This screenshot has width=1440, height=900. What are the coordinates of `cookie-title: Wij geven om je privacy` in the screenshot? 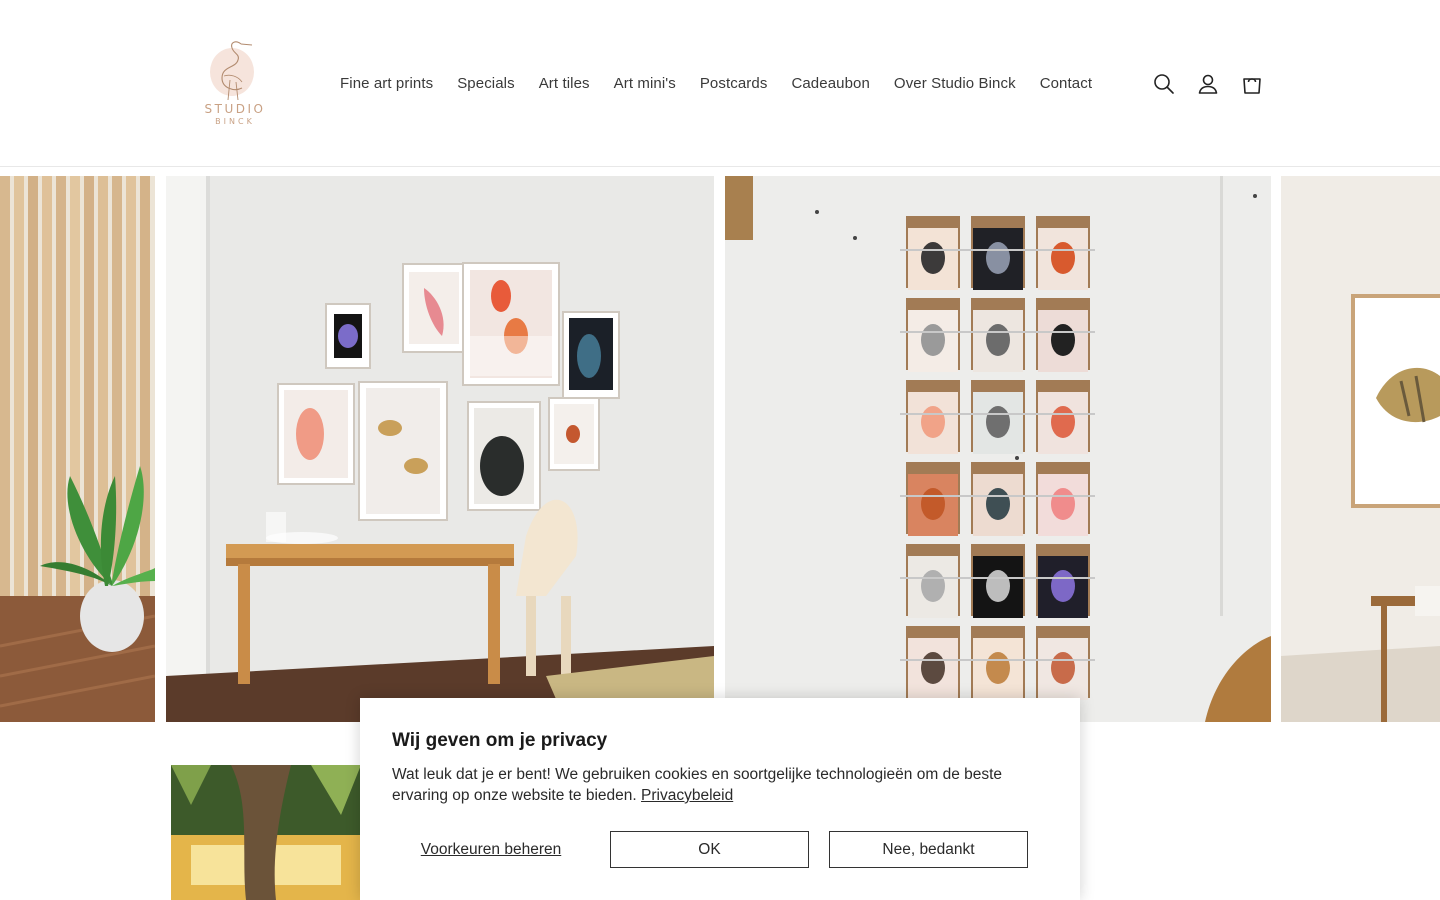 It's located at (500, 740).